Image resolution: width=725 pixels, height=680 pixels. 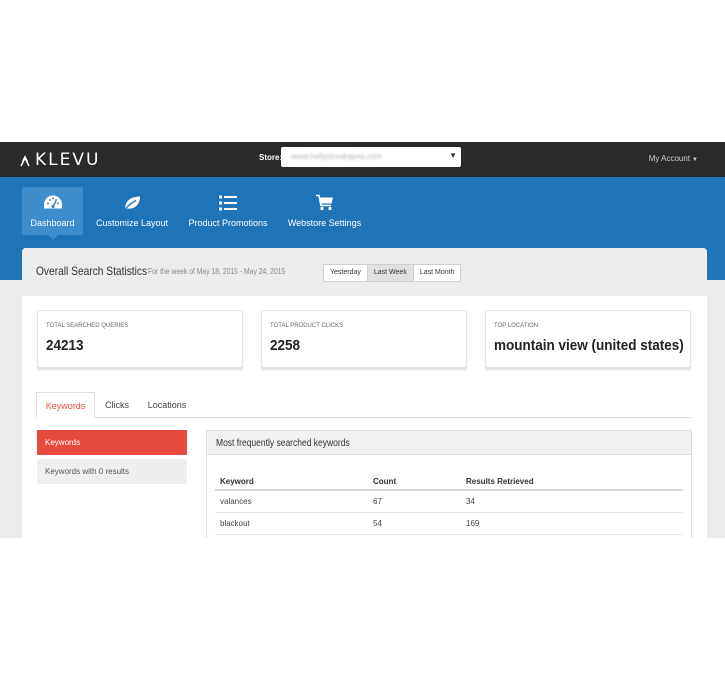 I want to click on period-last-month-button: Last Month, so click(x=437, y=273).